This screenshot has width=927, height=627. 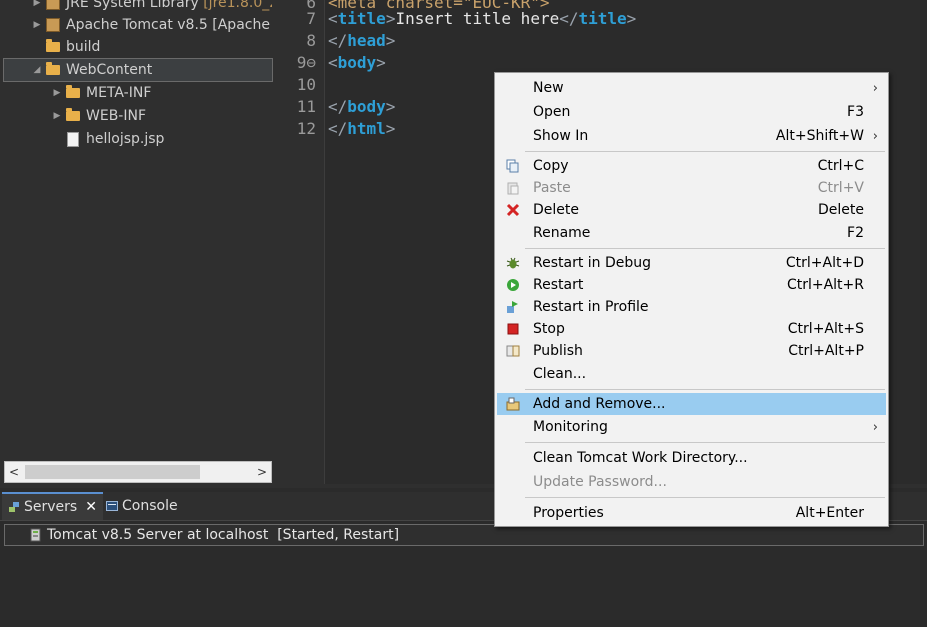 I want to click on stop-icon, so click(x=513, y=329).